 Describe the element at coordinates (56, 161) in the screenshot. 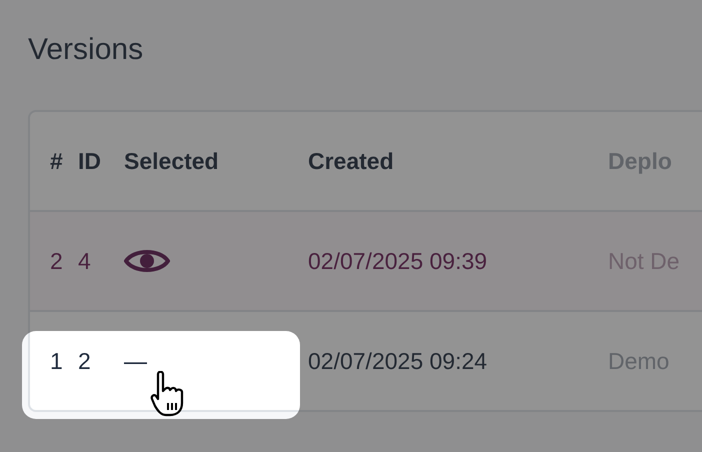

I see `column-header: #` at that location.